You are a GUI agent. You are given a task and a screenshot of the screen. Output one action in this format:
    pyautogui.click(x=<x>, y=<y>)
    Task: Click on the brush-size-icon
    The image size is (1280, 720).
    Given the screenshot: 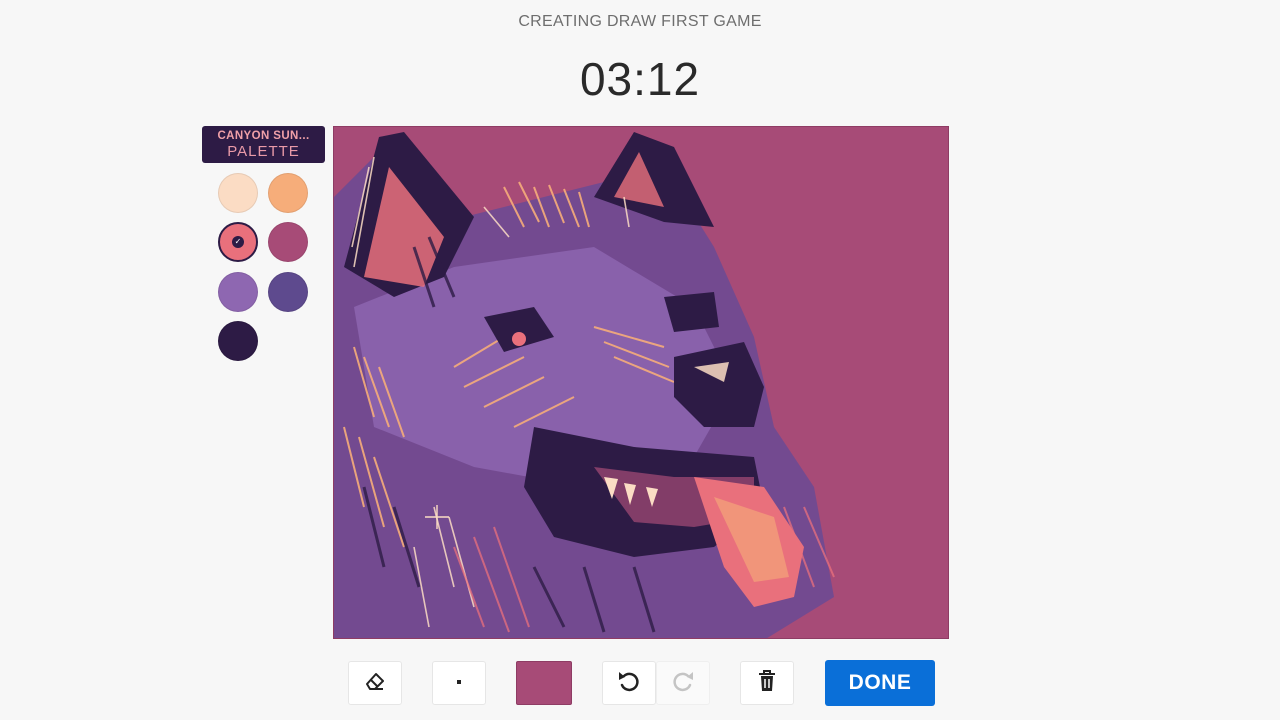 What is the action you would take?
    pyautogui.click(x=459, y=683)
    